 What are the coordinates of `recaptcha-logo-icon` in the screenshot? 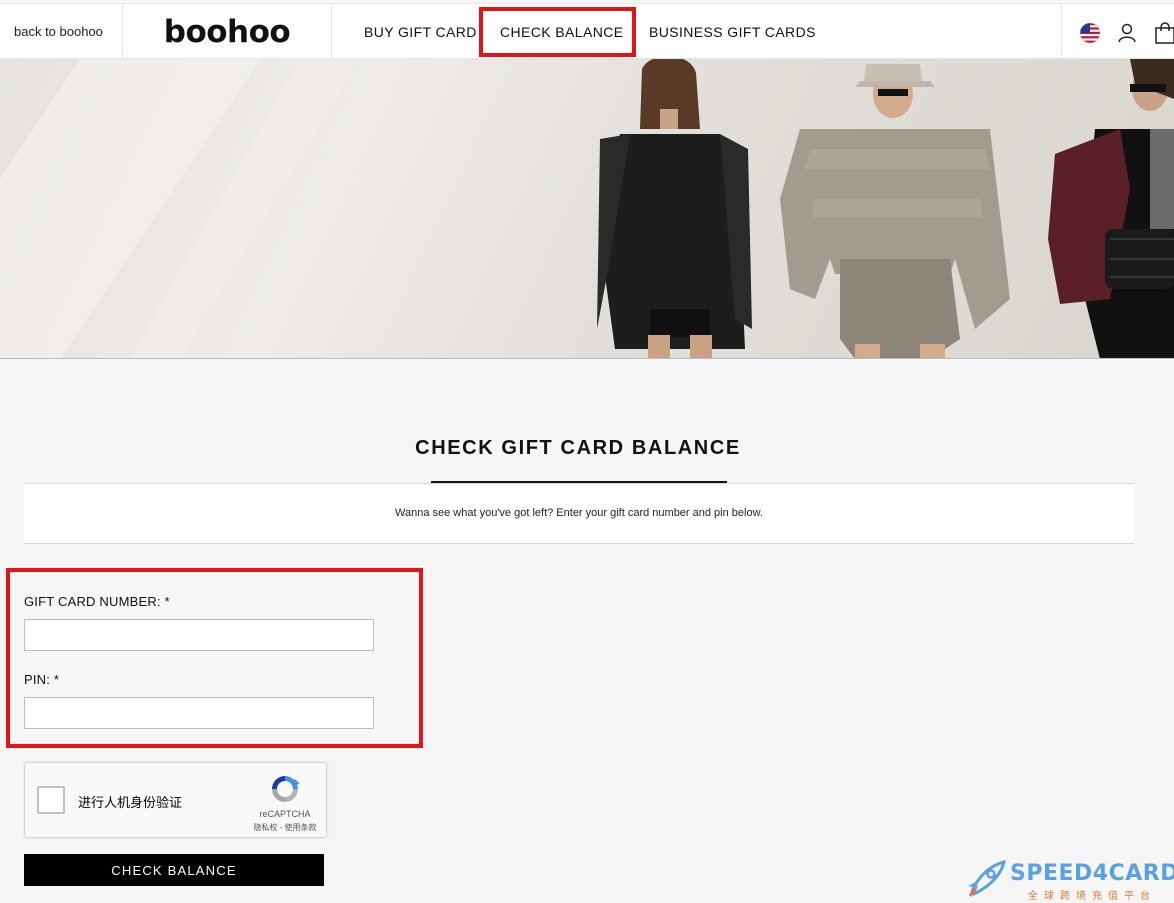 It's located at (286, 789).